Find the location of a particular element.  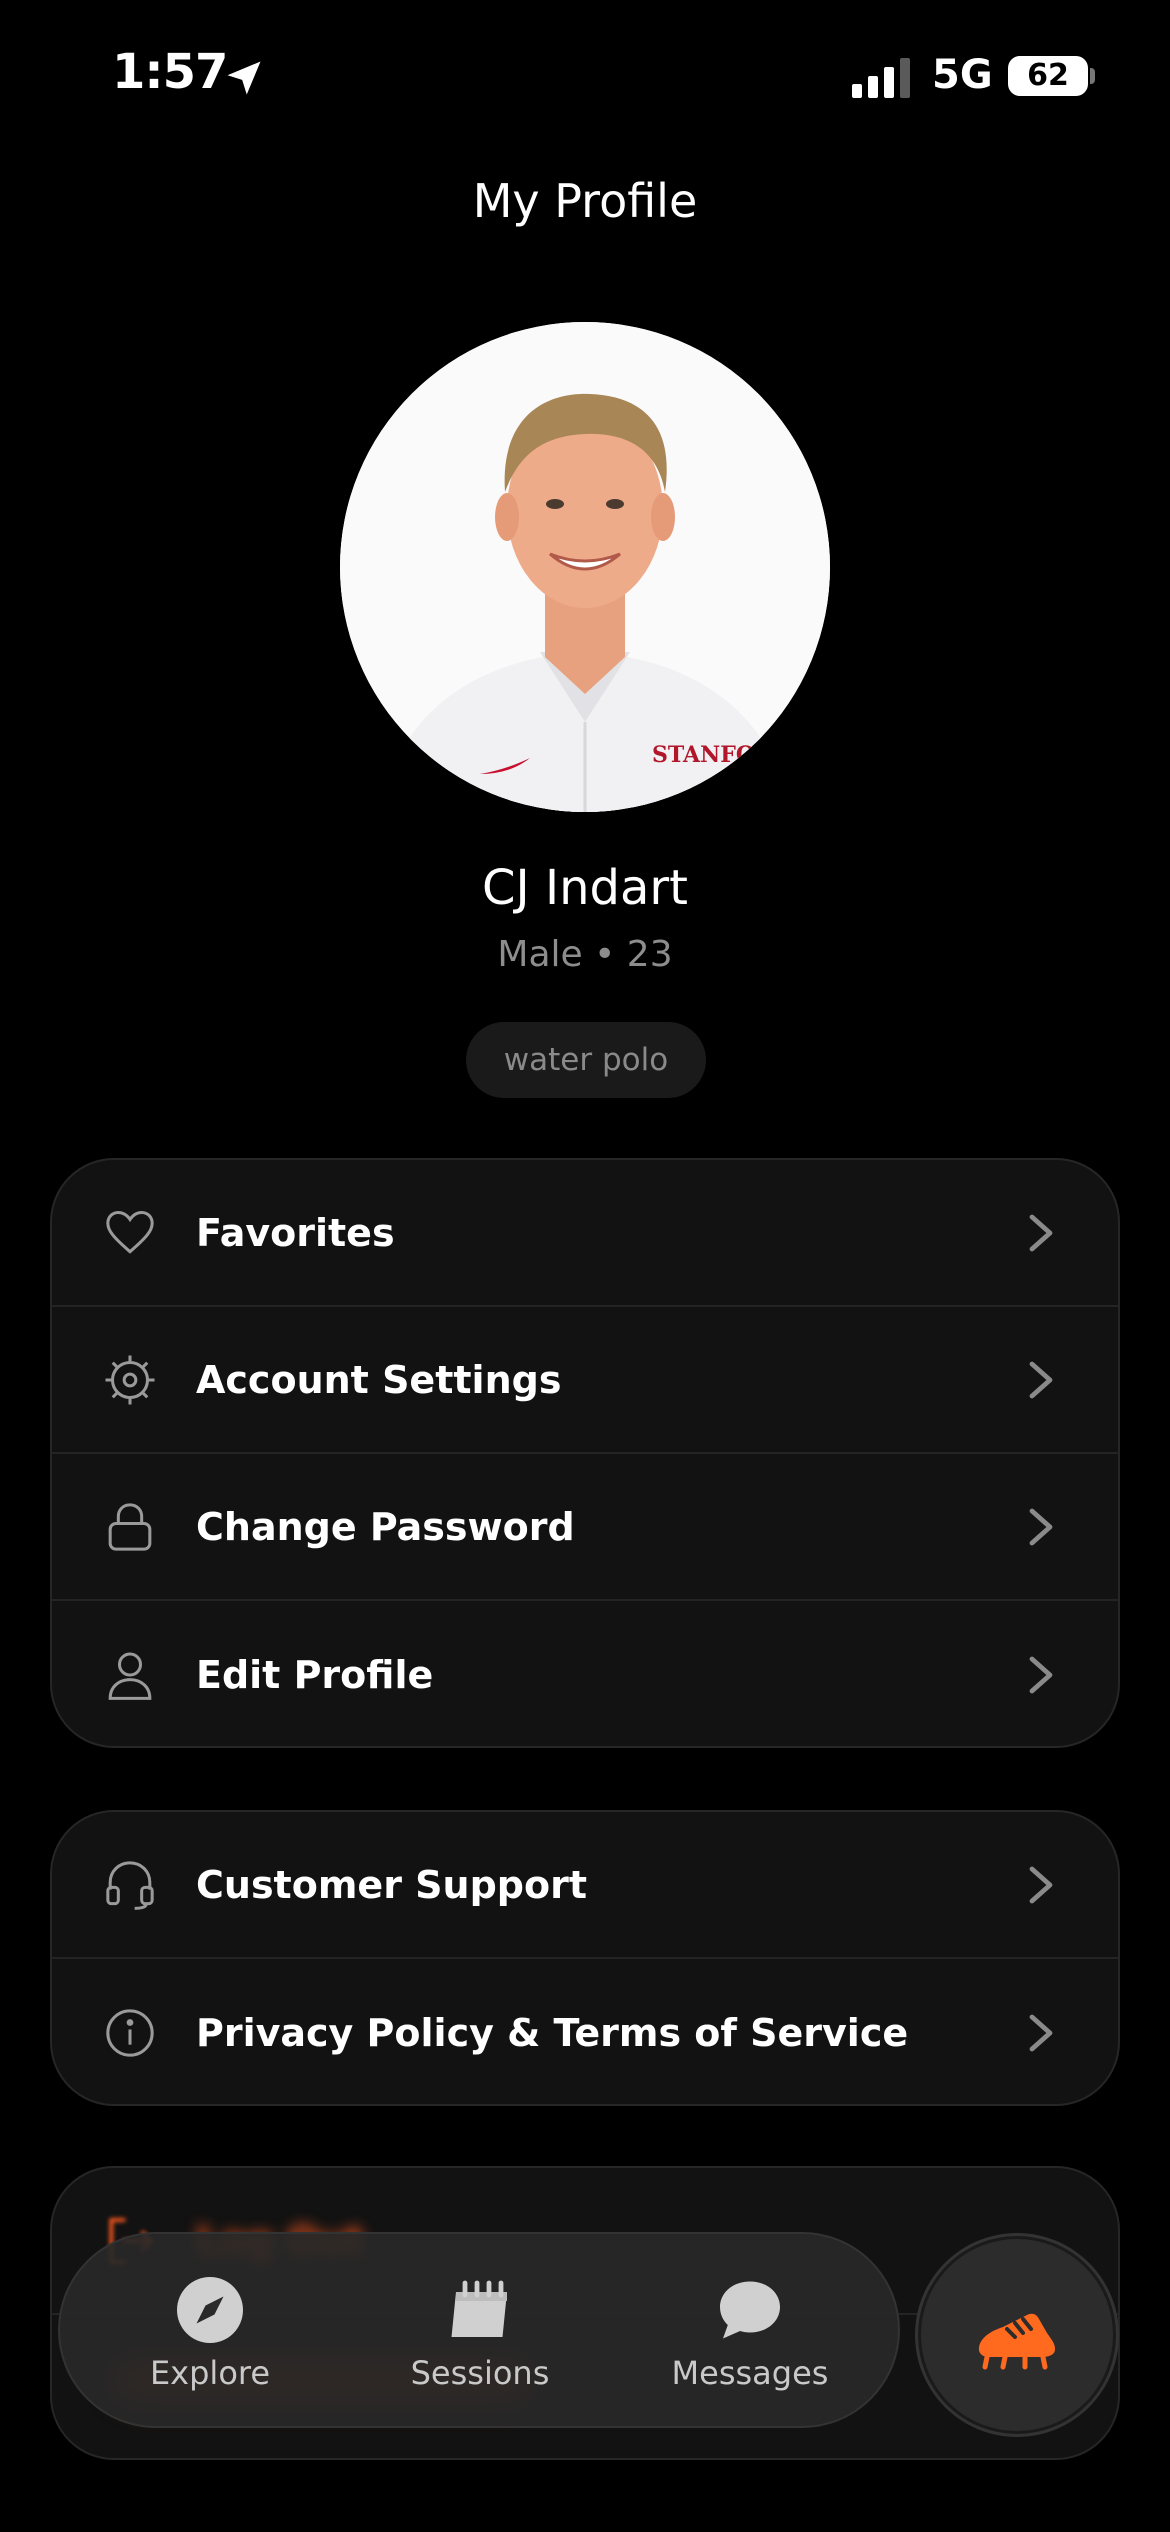

network-type: 5G is located at coordinates (962, 75).